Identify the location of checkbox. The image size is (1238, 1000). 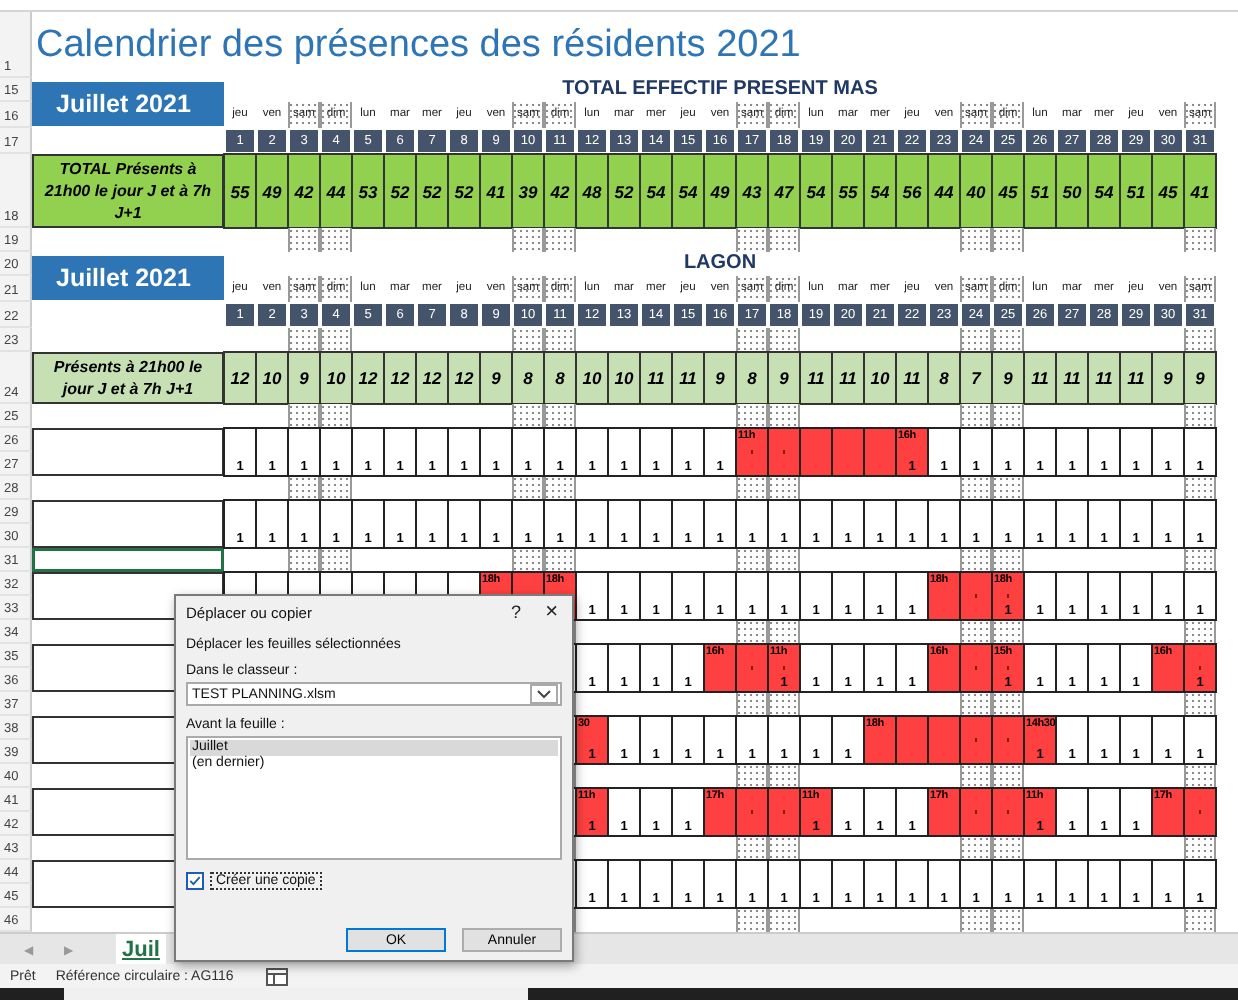
(195, 881).